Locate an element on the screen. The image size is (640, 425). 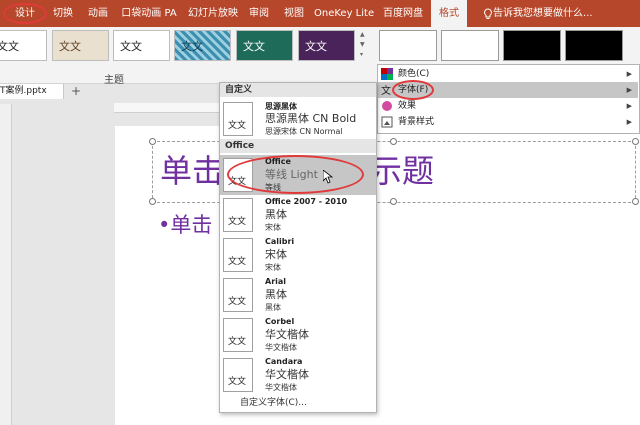
menu-item-effects: 效果 ▶ is located at coordinates (508, 106).